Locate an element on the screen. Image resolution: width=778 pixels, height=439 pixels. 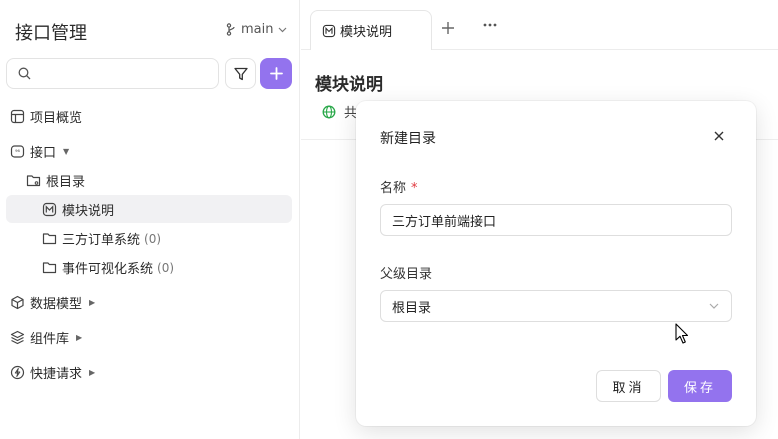
filter-button is located at coordinates (240, 73).